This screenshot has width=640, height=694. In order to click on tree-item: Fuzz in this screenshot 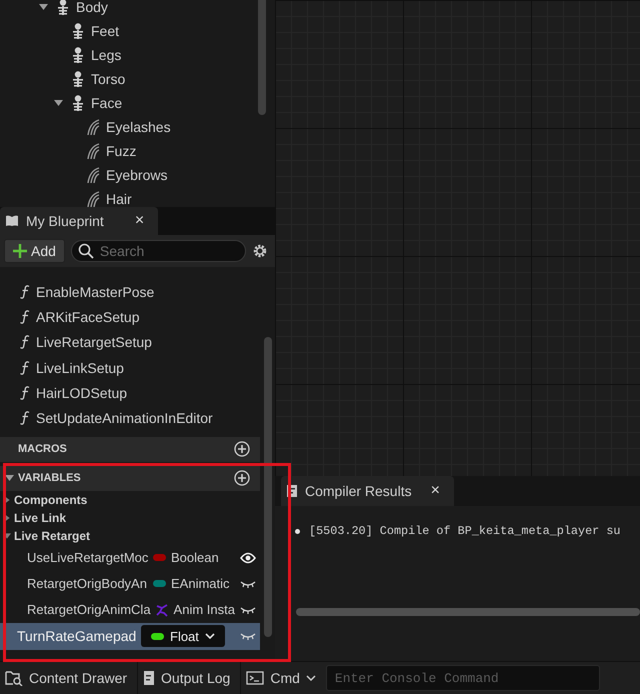, I will do `click(121, 151)`.